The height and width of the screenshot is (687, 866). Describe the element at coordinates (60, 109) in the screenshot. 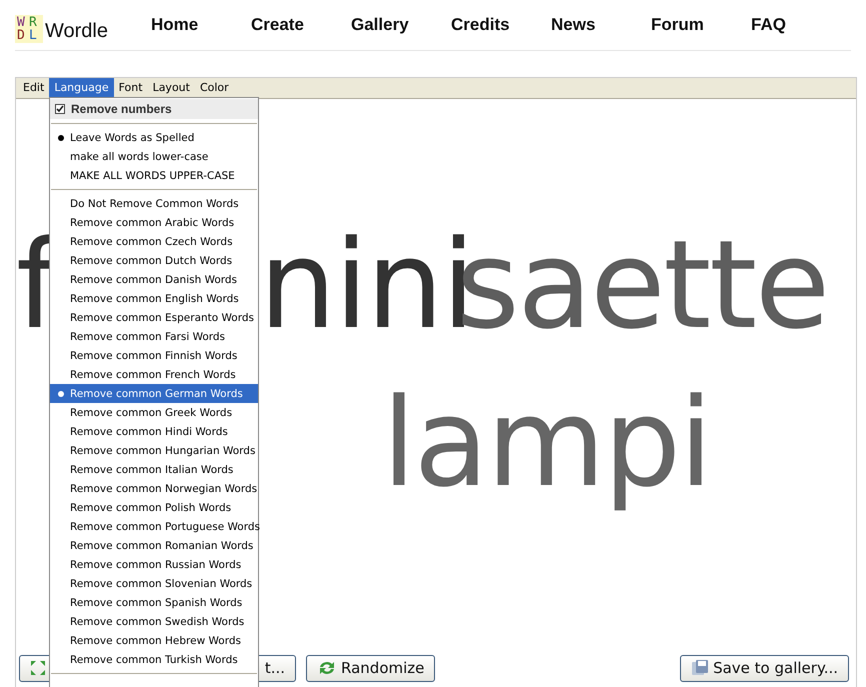

I see `checkbox-icon` at that location.